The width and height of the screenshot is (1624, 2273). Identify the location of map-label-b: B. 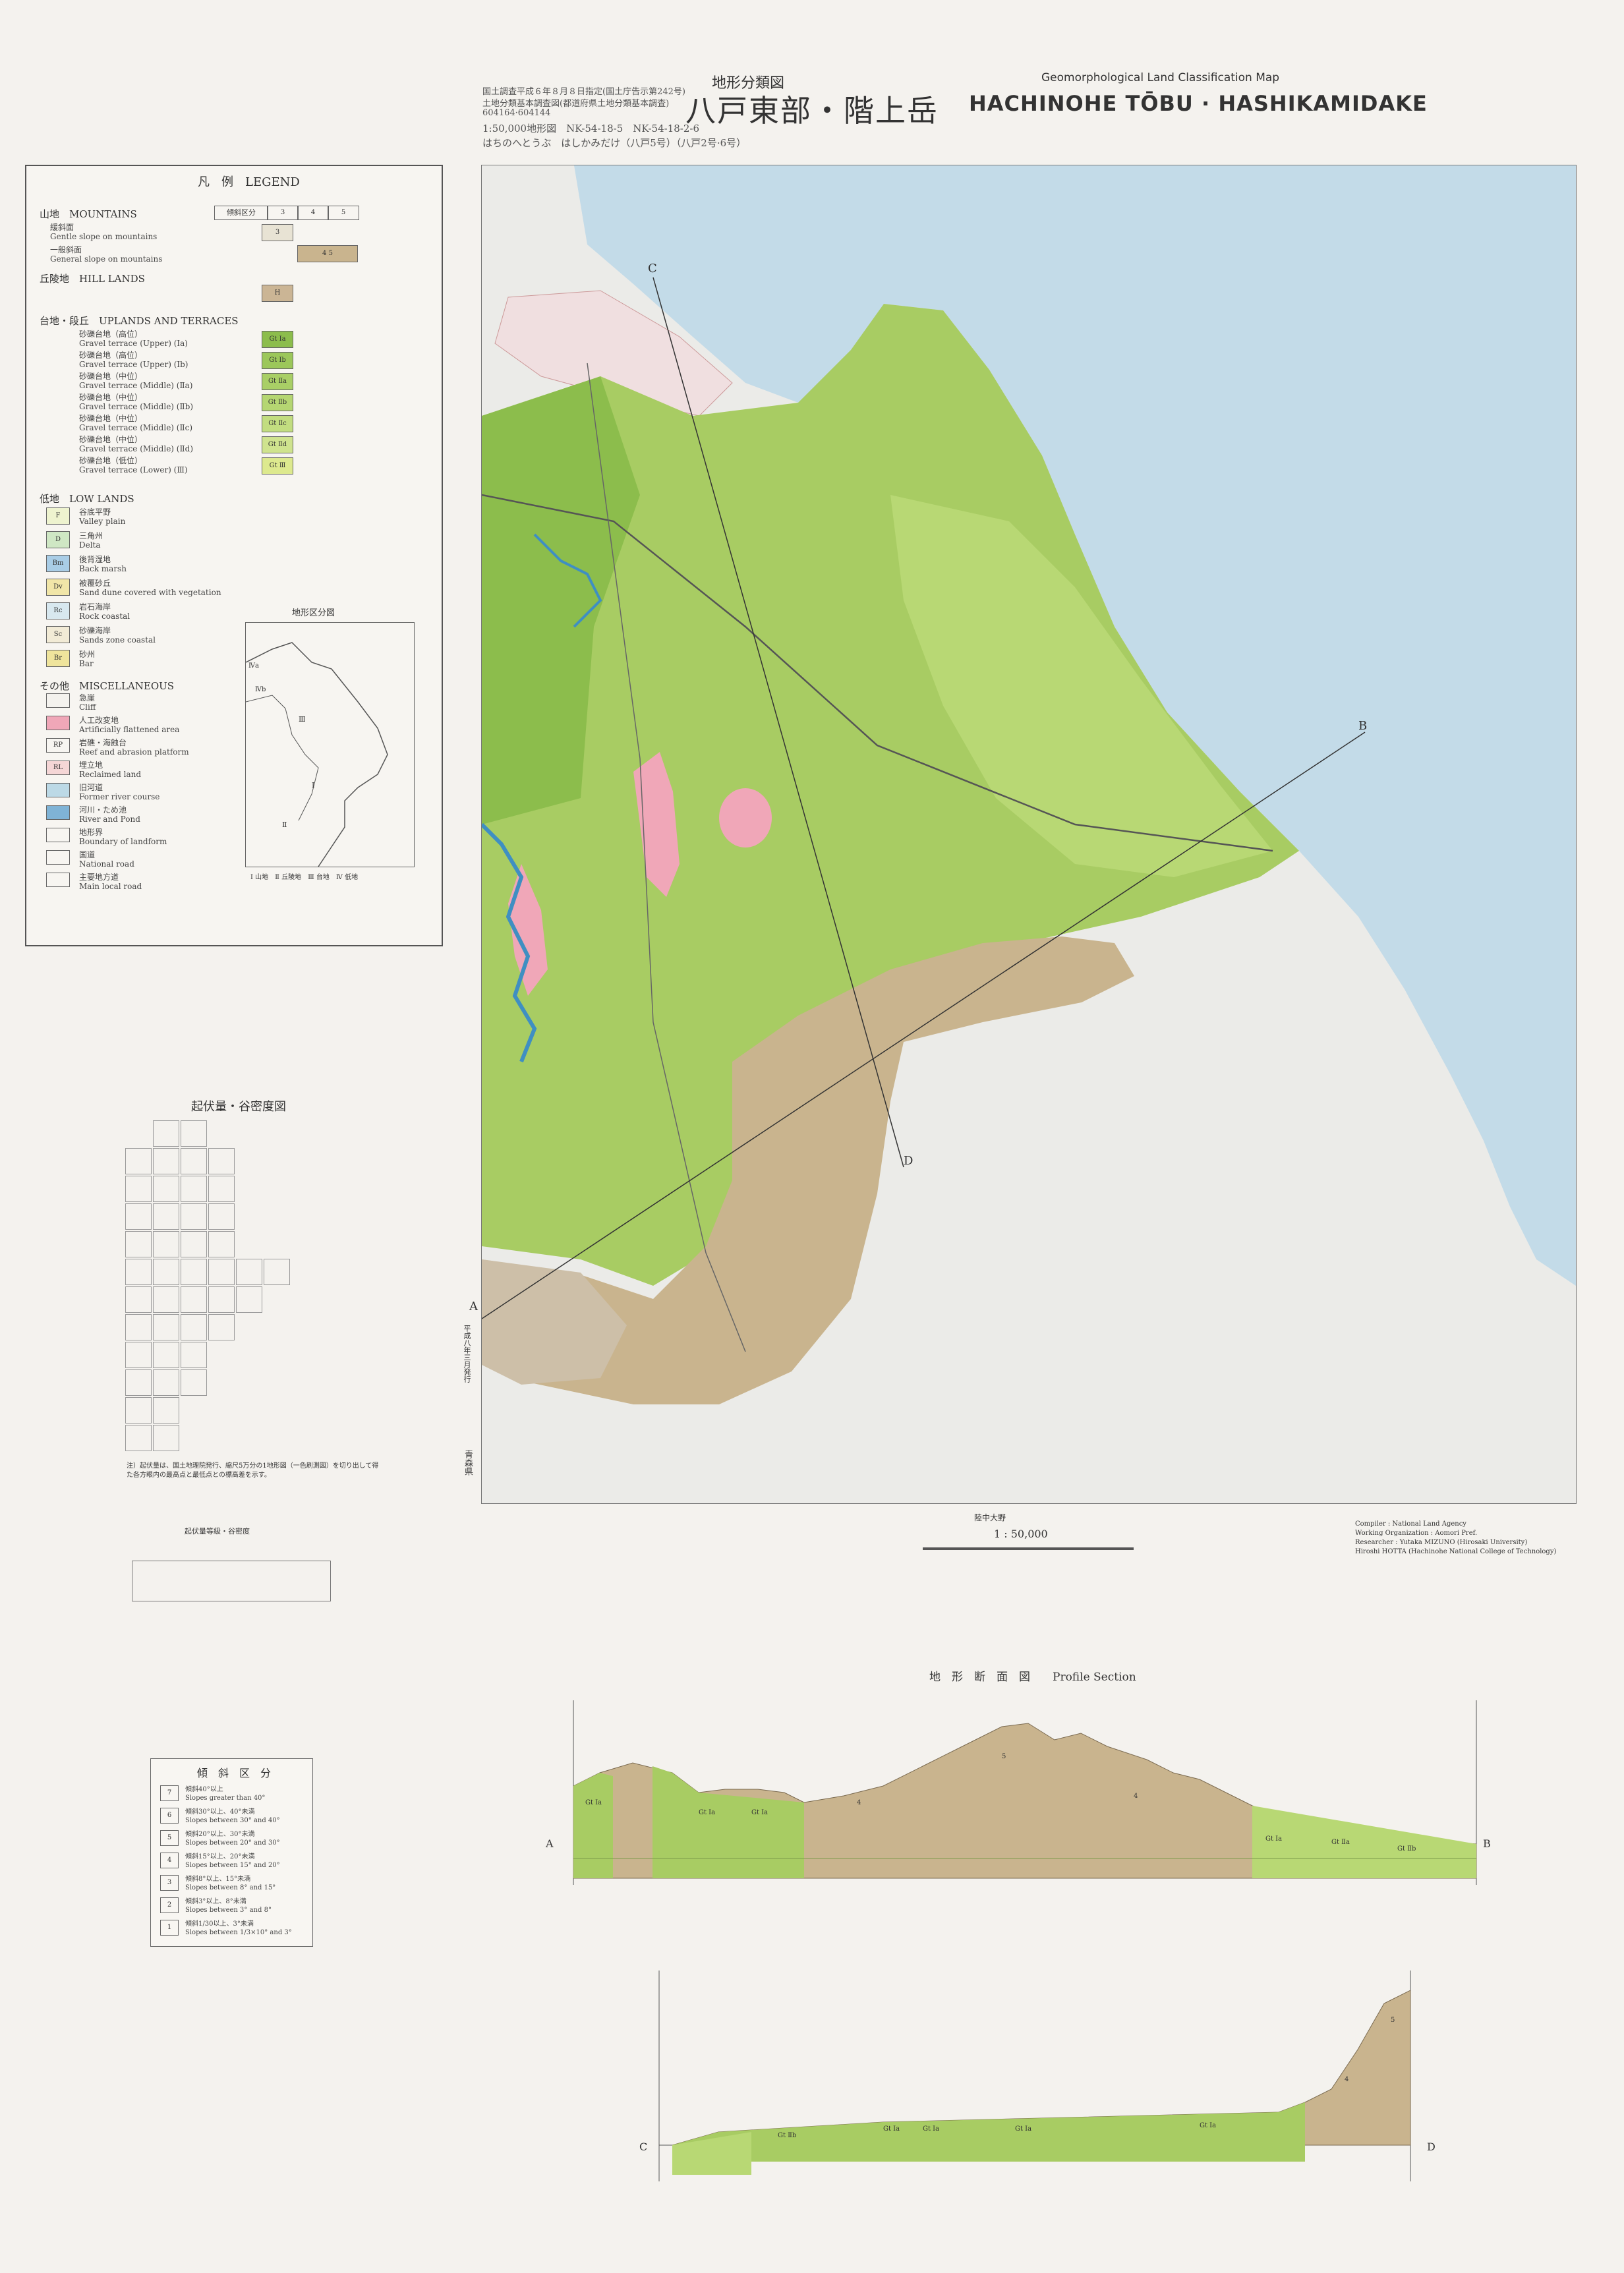
(1363, 726).